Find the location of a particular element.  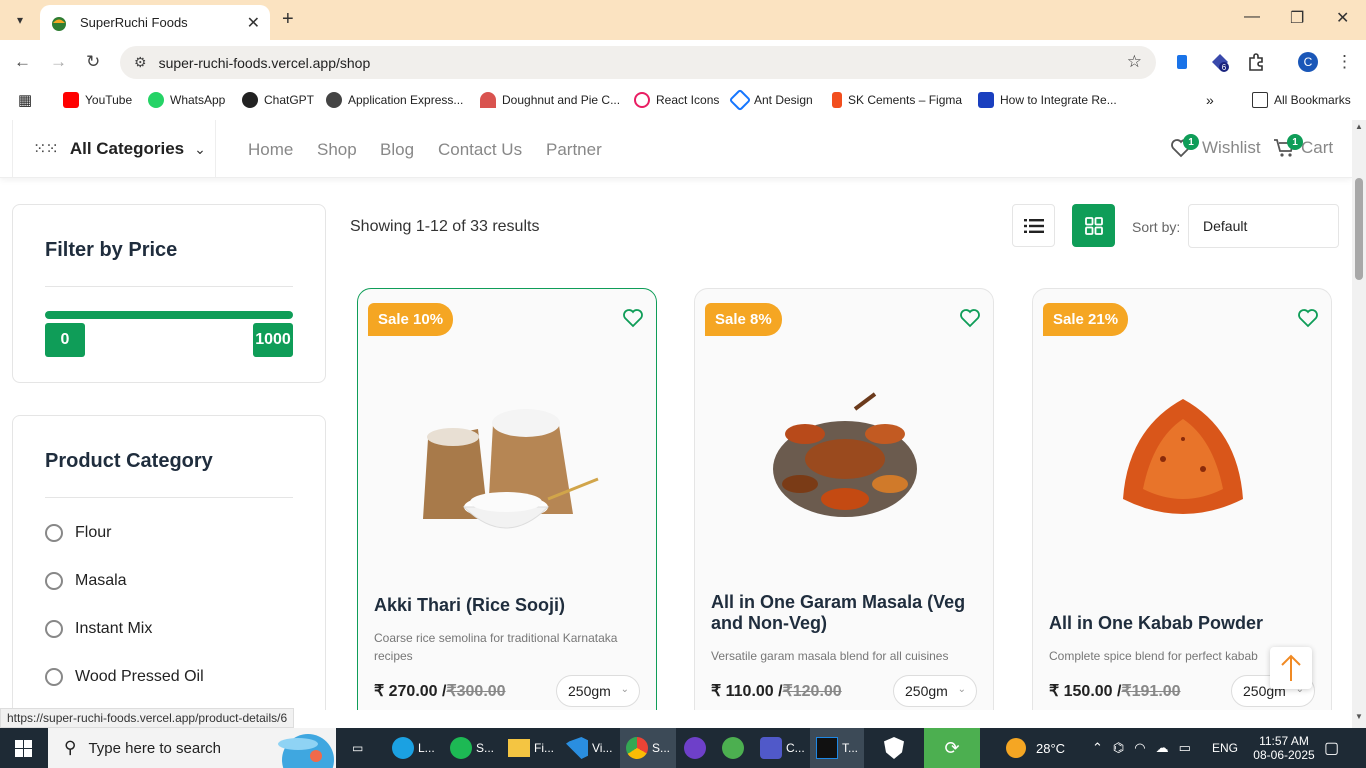

network-icon: ⌬ is located at coordinates (1118, 747).